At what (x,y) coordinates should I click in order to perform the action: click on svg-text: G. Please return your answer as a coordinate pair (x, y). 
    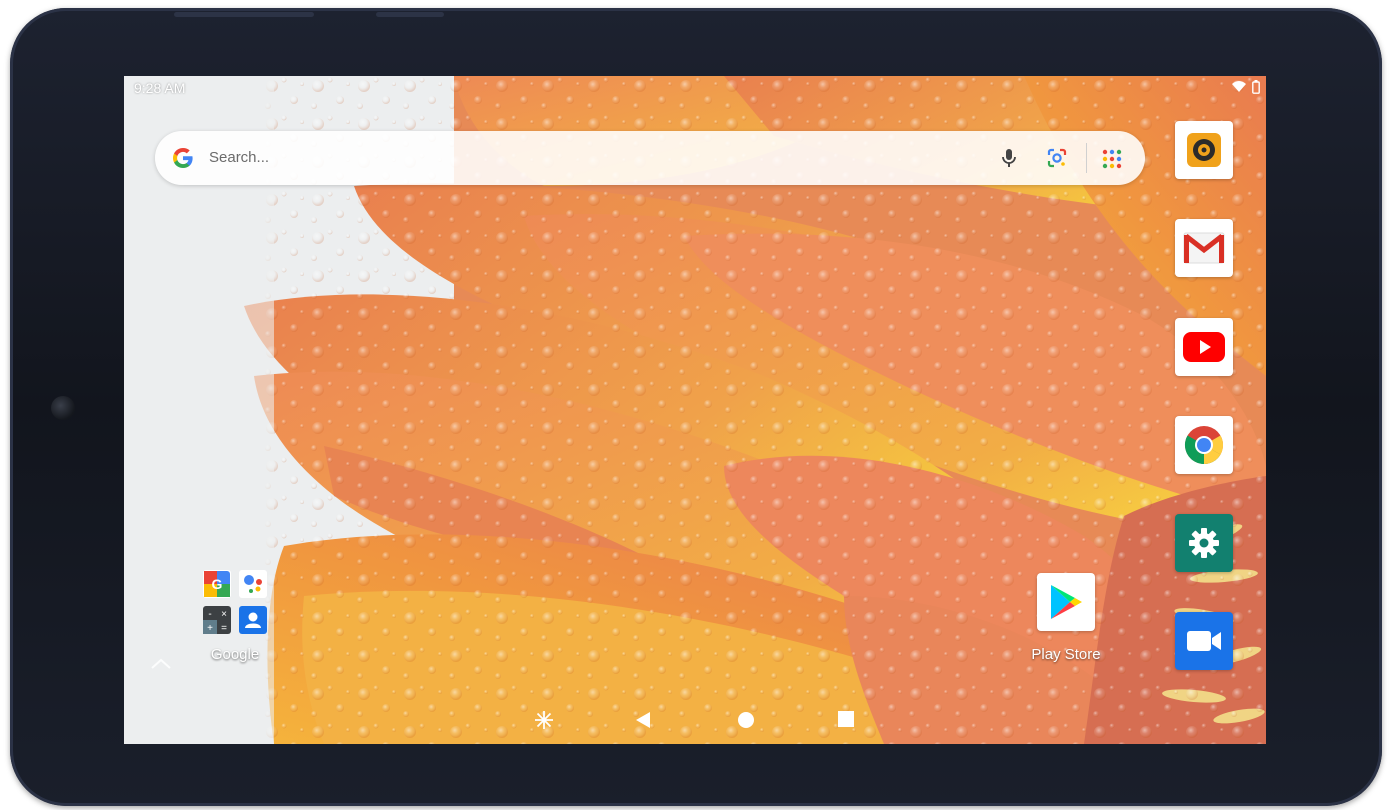
    Looking at the image, I should click on (217, 584).